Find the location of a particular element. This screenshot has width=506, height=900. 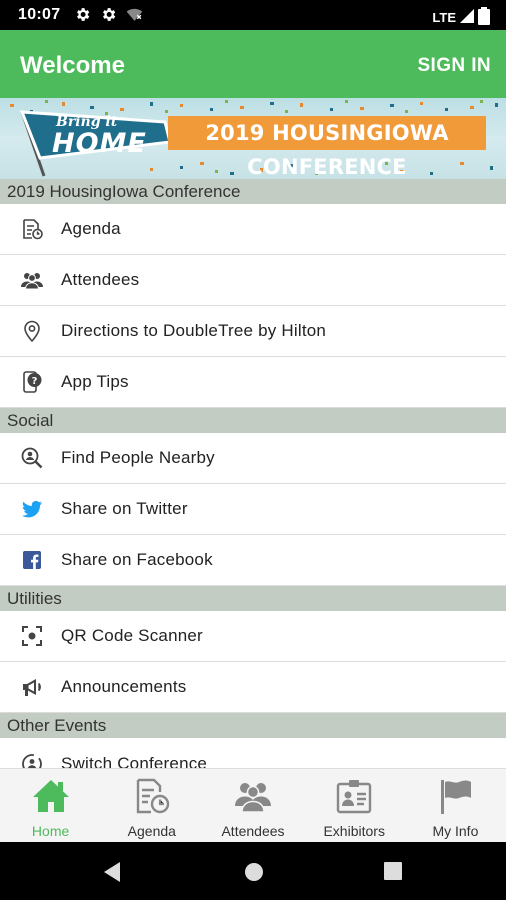

app-bar: Welcome SIGN IN is located at coordinates (253, 64).